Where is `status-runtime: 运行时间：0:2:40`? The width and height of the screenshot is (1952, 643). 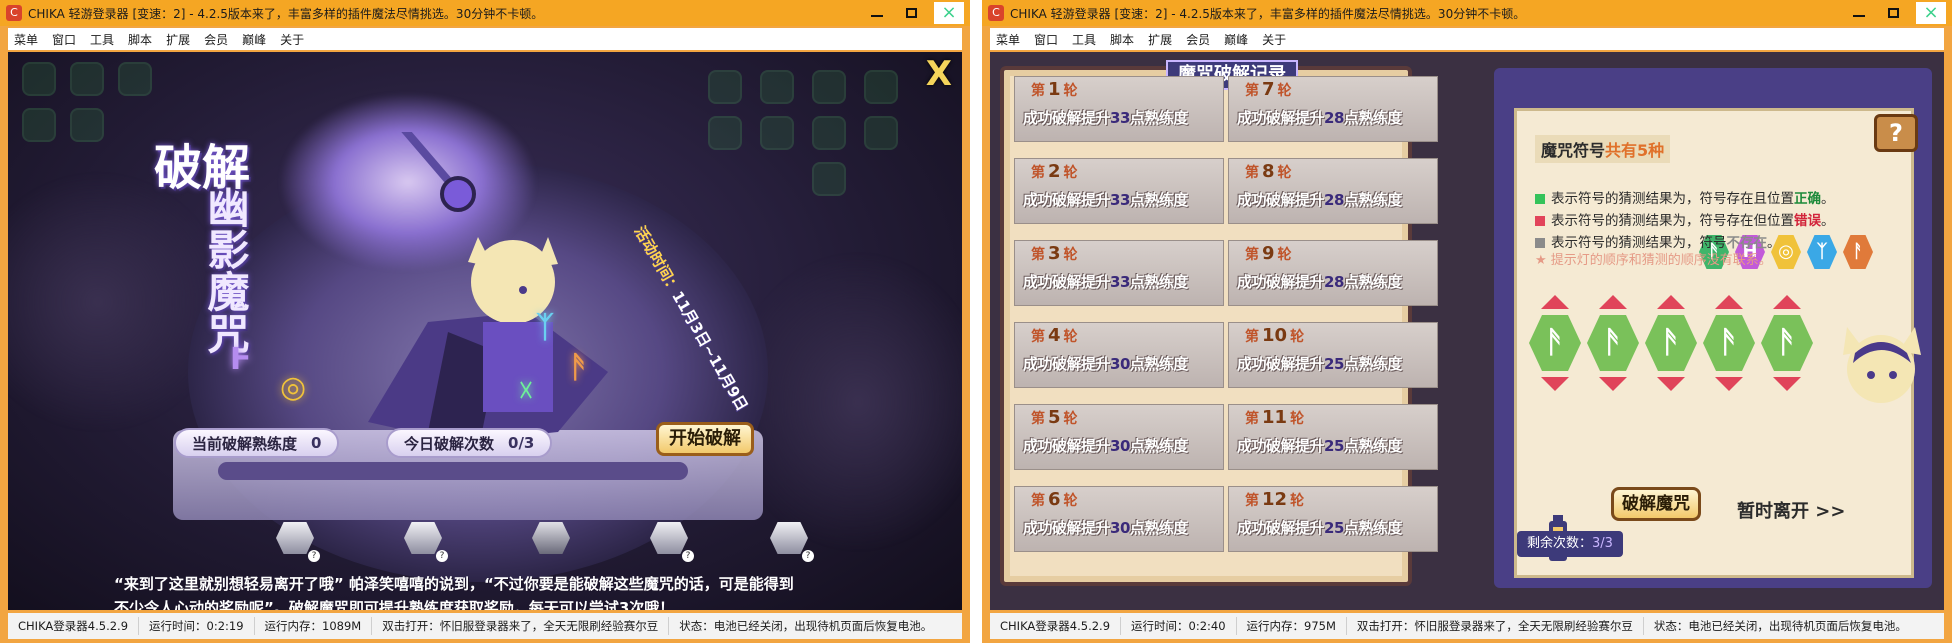
status-runtime: 运行时间：0:2:40 is located at coordinates (1179, 626).